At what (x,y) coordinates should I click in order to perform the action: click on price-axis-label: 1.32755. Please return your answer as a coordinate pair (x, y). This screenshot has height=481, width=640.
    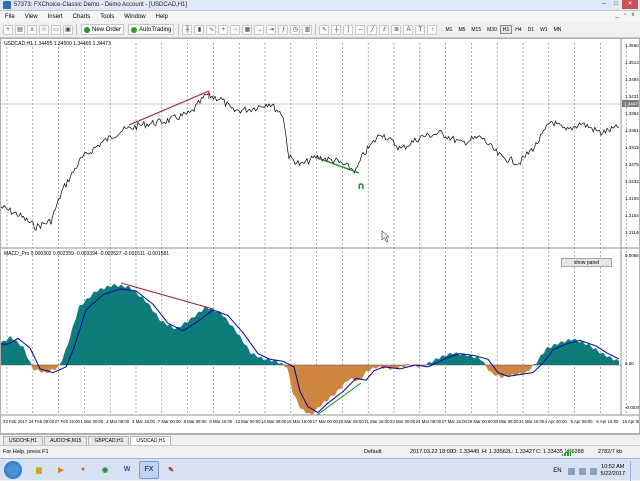
    Looking at the image, I should click on (632, 164).